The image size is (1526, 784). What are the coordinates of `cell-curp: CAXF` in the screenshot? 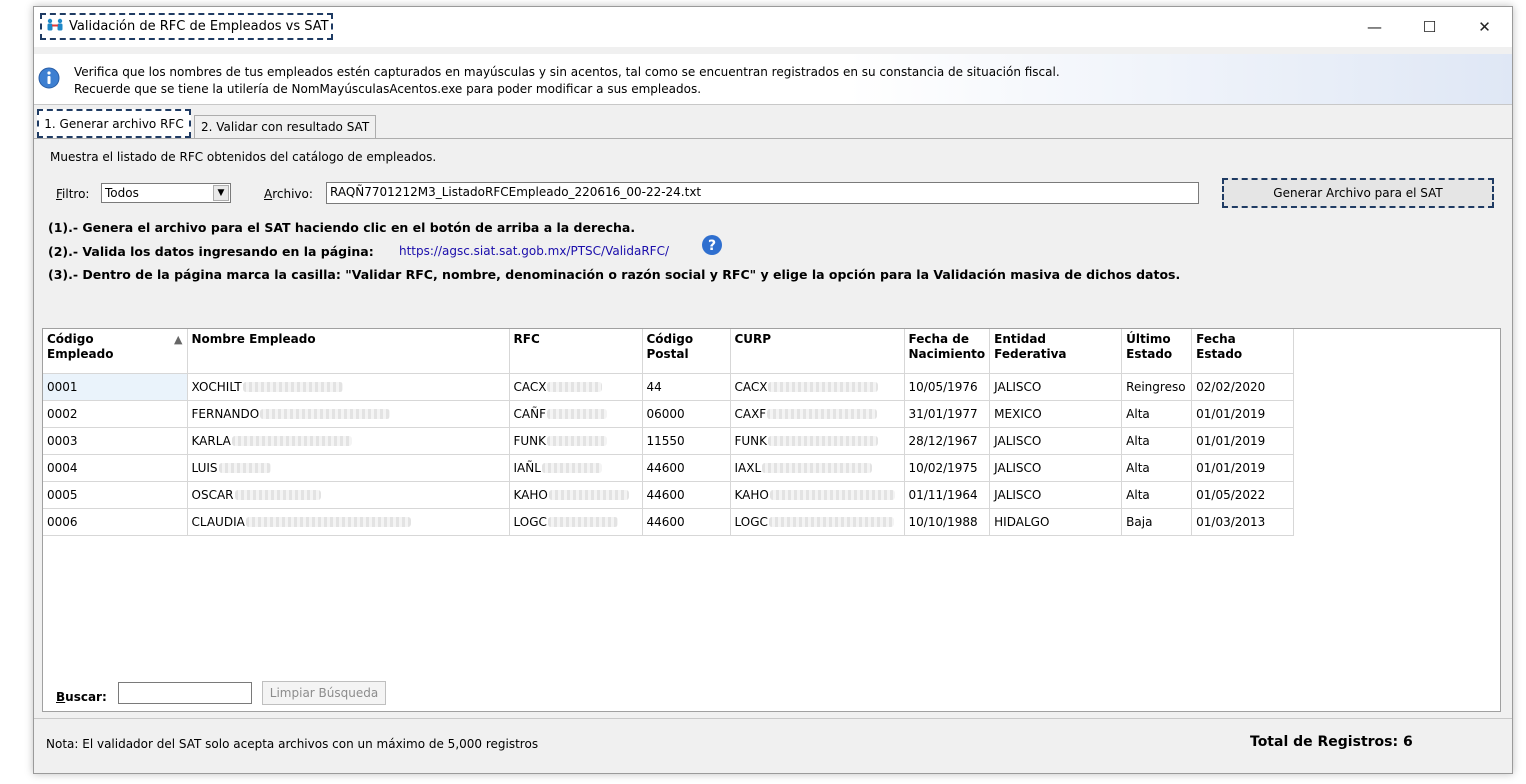 It's located at (817, 414).